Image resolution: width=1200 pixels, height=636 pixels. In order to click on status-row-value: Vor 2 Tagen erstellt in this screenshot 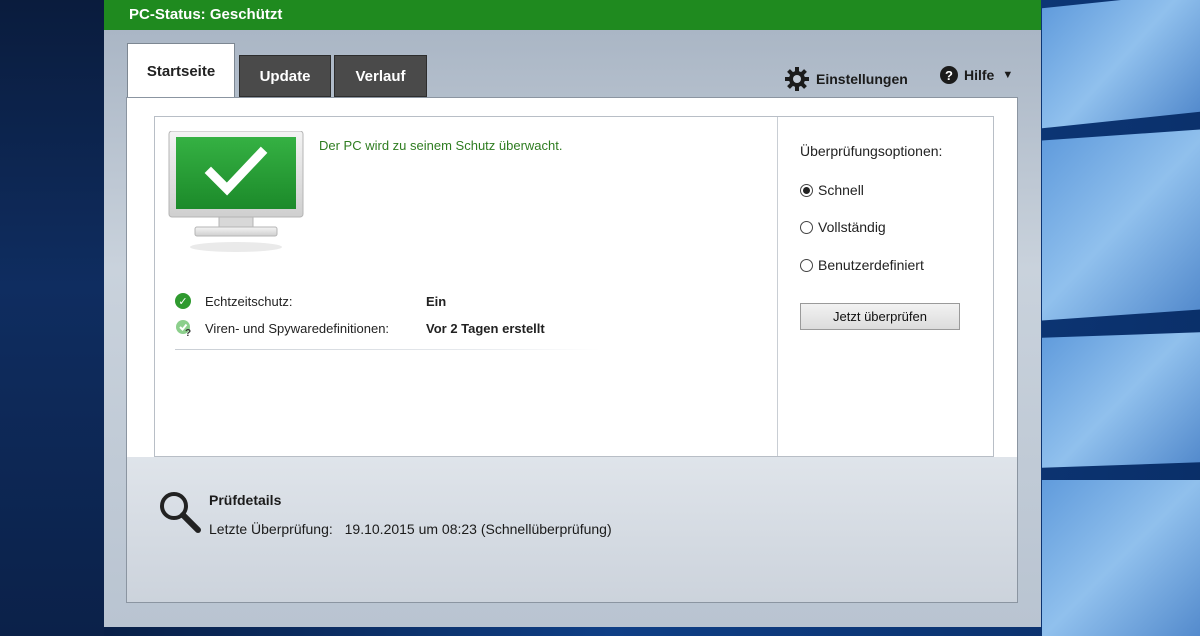, I will do `click(485, 328)`.